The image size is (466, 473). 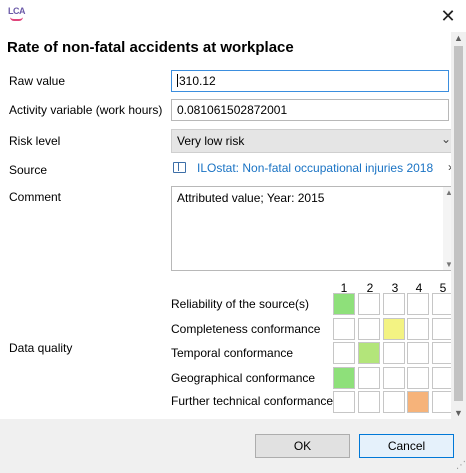 What do you see at coordinates (41, 348) in the screenshot?
I see `data-quality-label: Data quality` at bounding box center [41, 348].